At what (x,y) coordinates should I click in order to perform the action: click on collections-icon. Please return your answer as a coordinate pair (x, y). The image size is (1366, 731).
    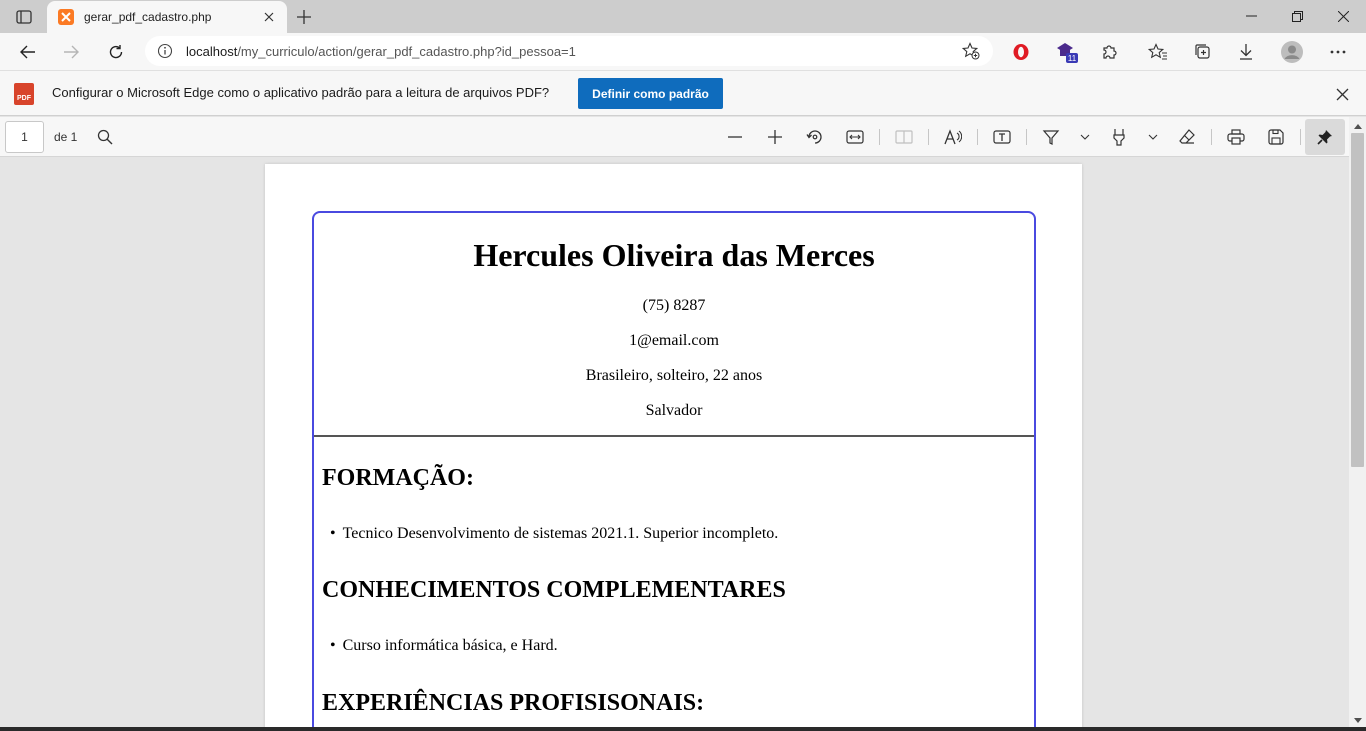
    Looking at the image, I should click on (1203, 52).